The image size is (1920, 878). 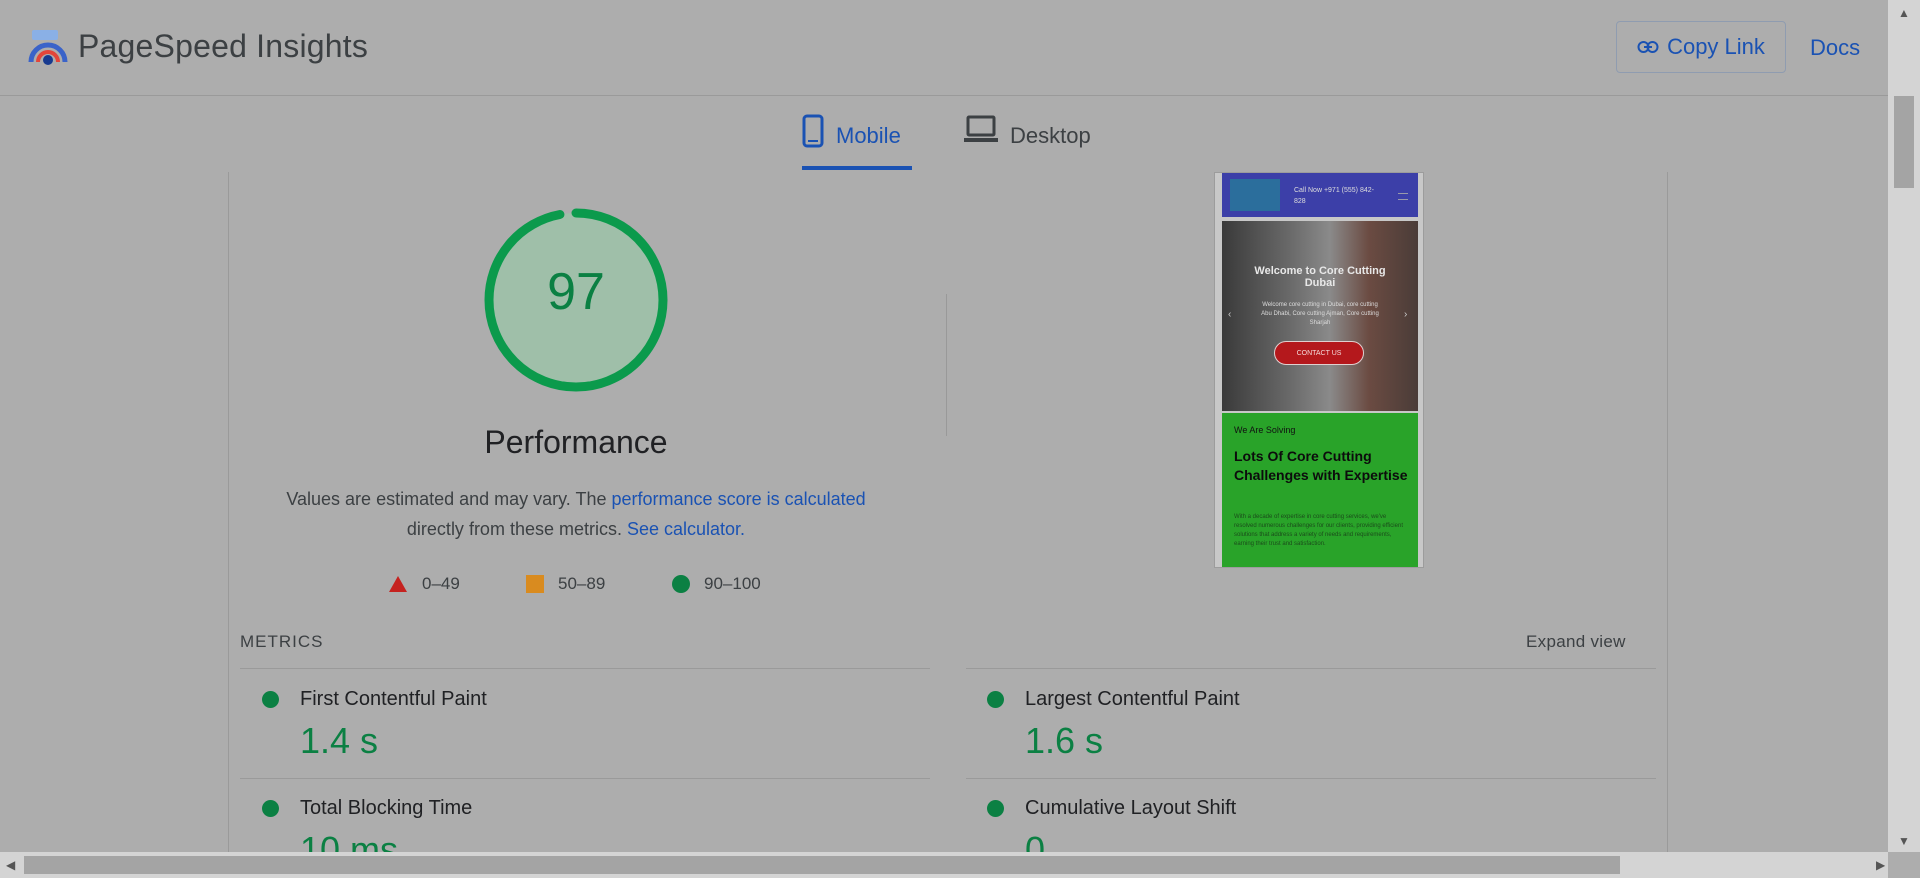 I want to click on metrics-heading: METRICS, so click(x=282, y=641).